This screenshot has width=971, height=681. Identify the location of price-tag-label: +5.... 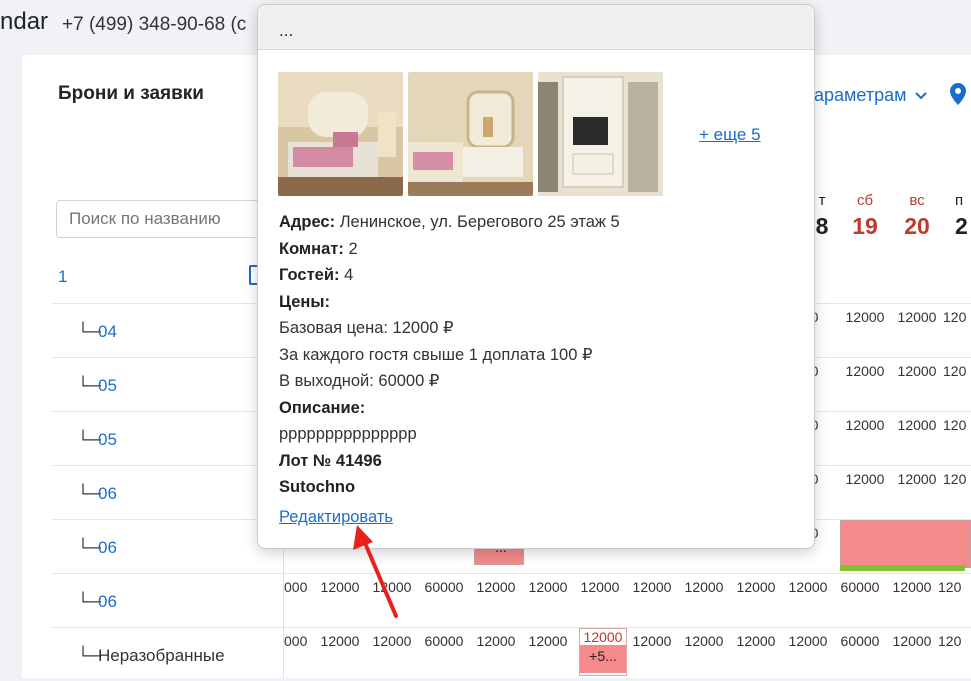
(603, 659).